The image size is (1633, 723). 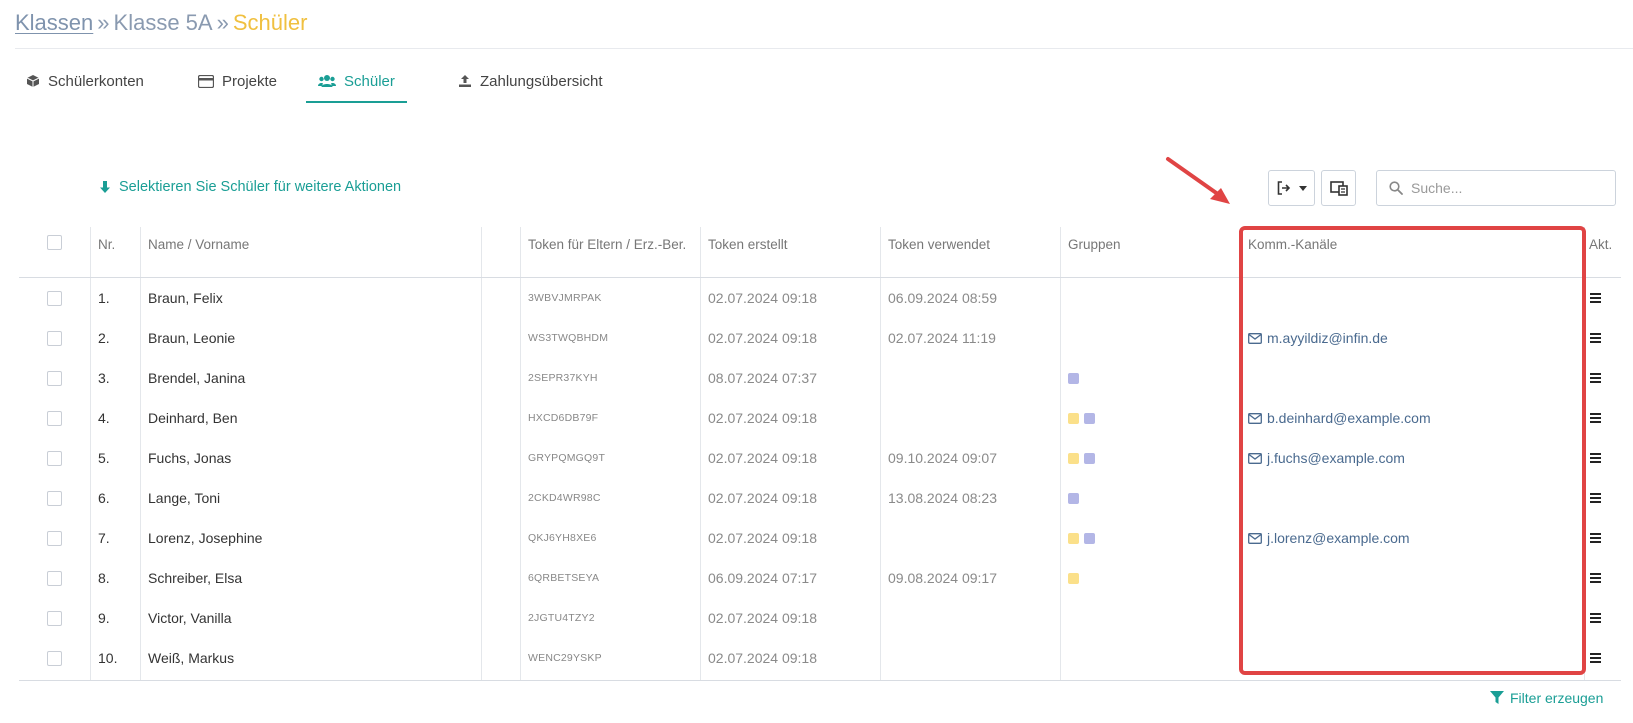 I want to click on student-name: Braun, Felix, so click(x=185, y=298).